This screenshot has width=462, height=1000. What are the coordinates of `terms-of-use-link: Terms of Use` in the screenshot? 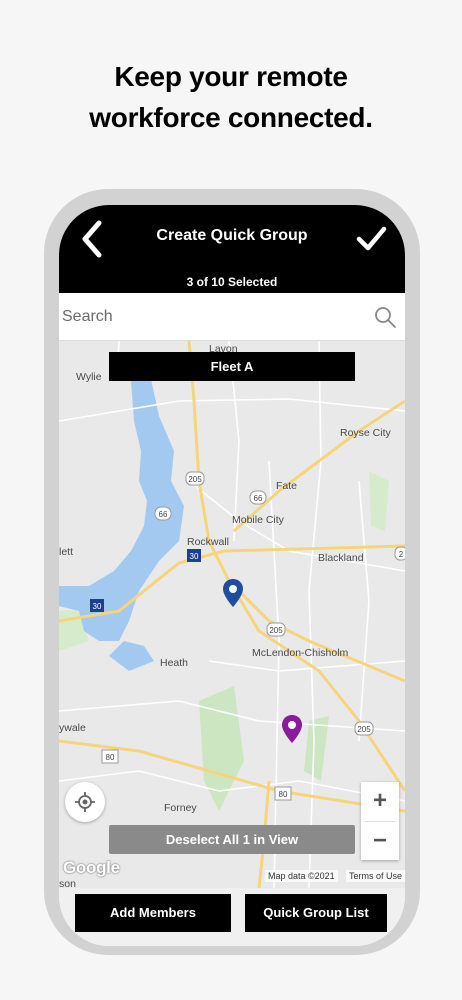 It's located at (375, 876).